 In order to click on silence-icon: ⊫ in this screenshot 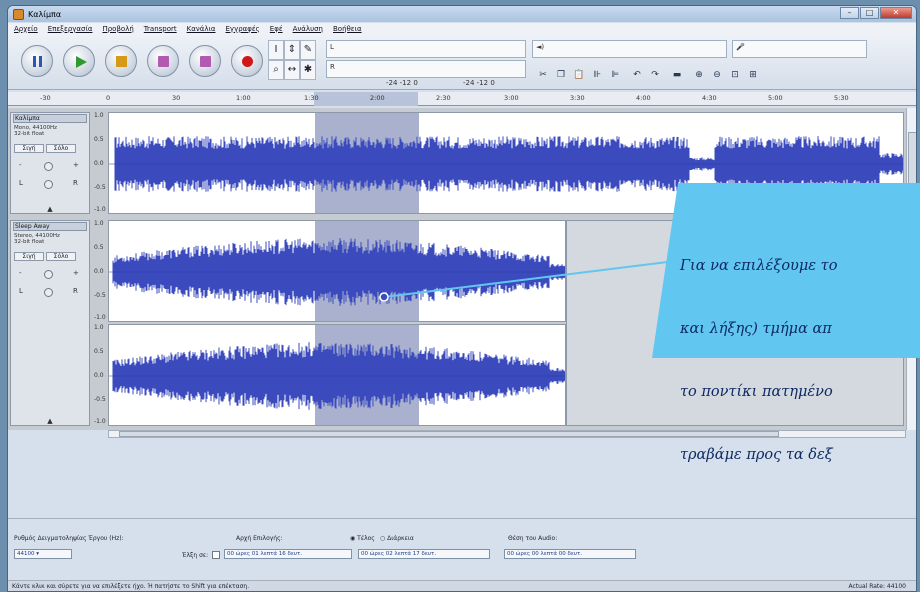, I will do `click(615, 75)`.